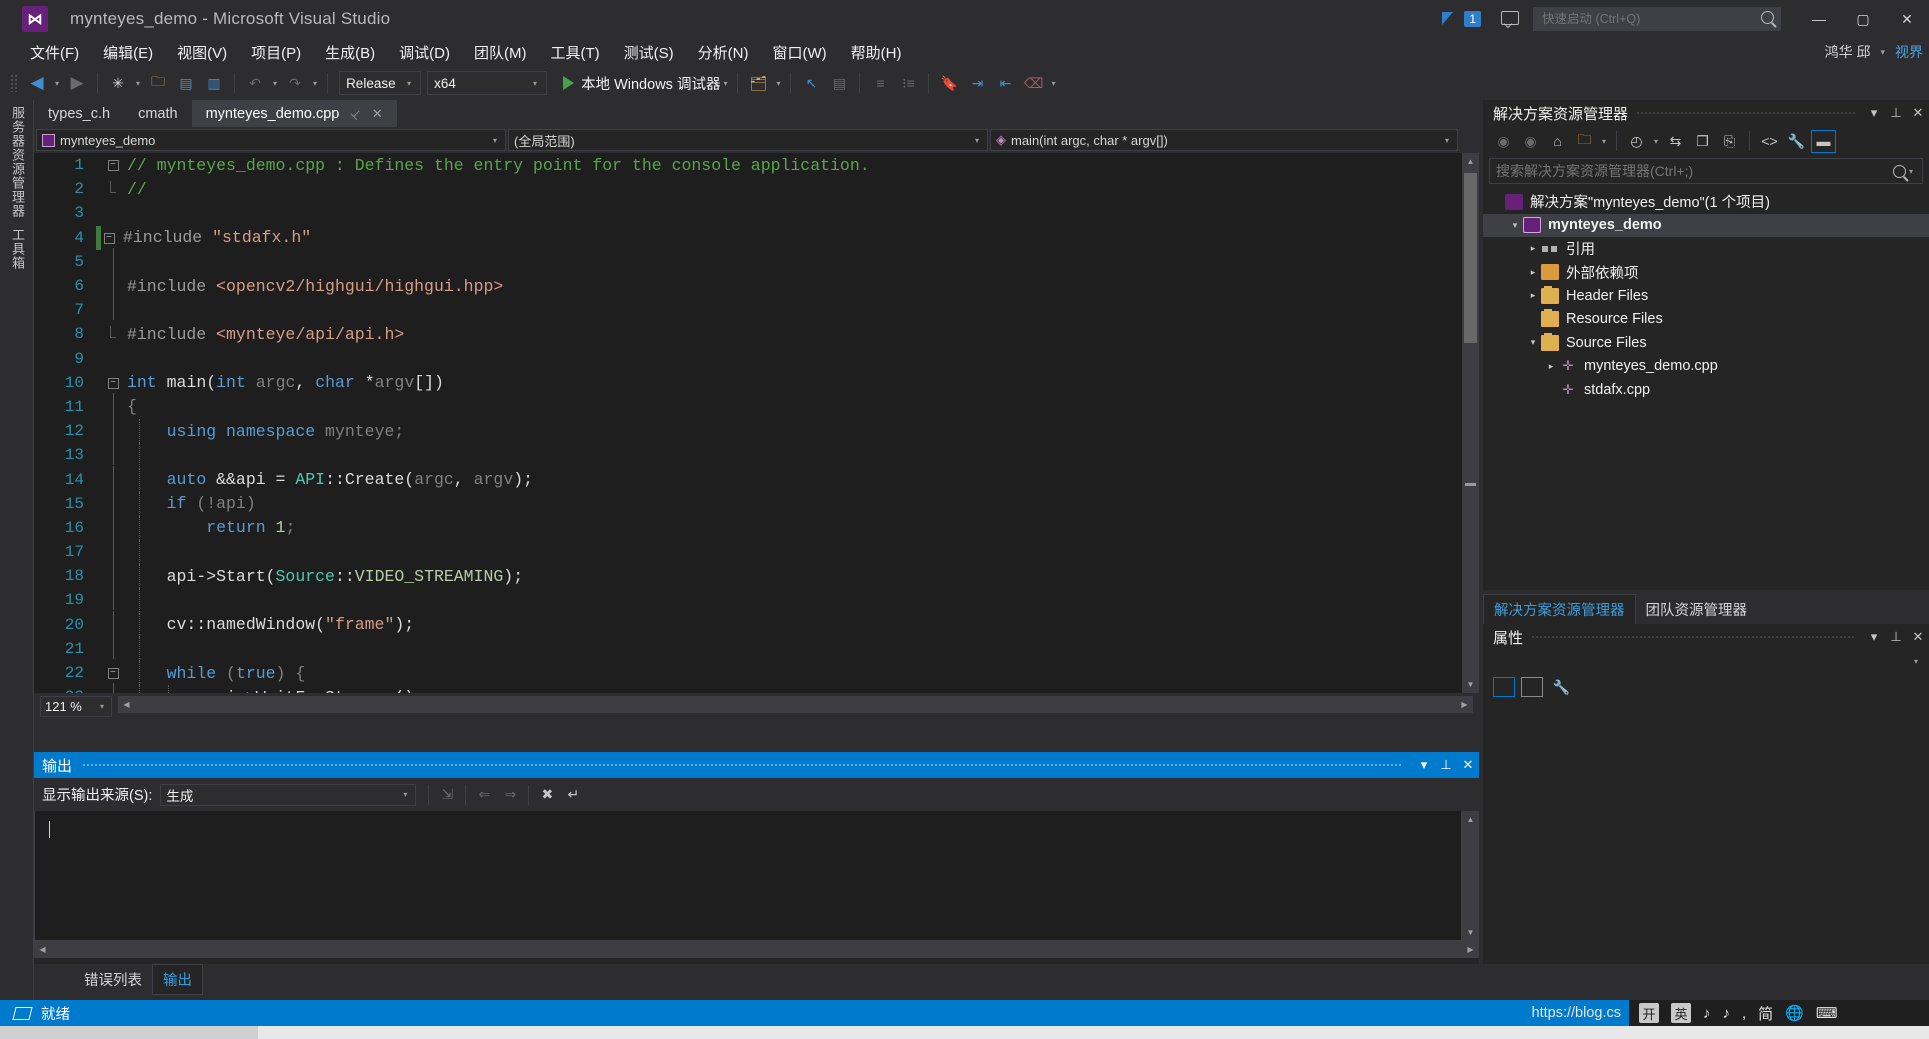  What do you see at coordinates (756, 309) in the screenshot?
I see `code-line: 7` at bounding box center [756, 309].